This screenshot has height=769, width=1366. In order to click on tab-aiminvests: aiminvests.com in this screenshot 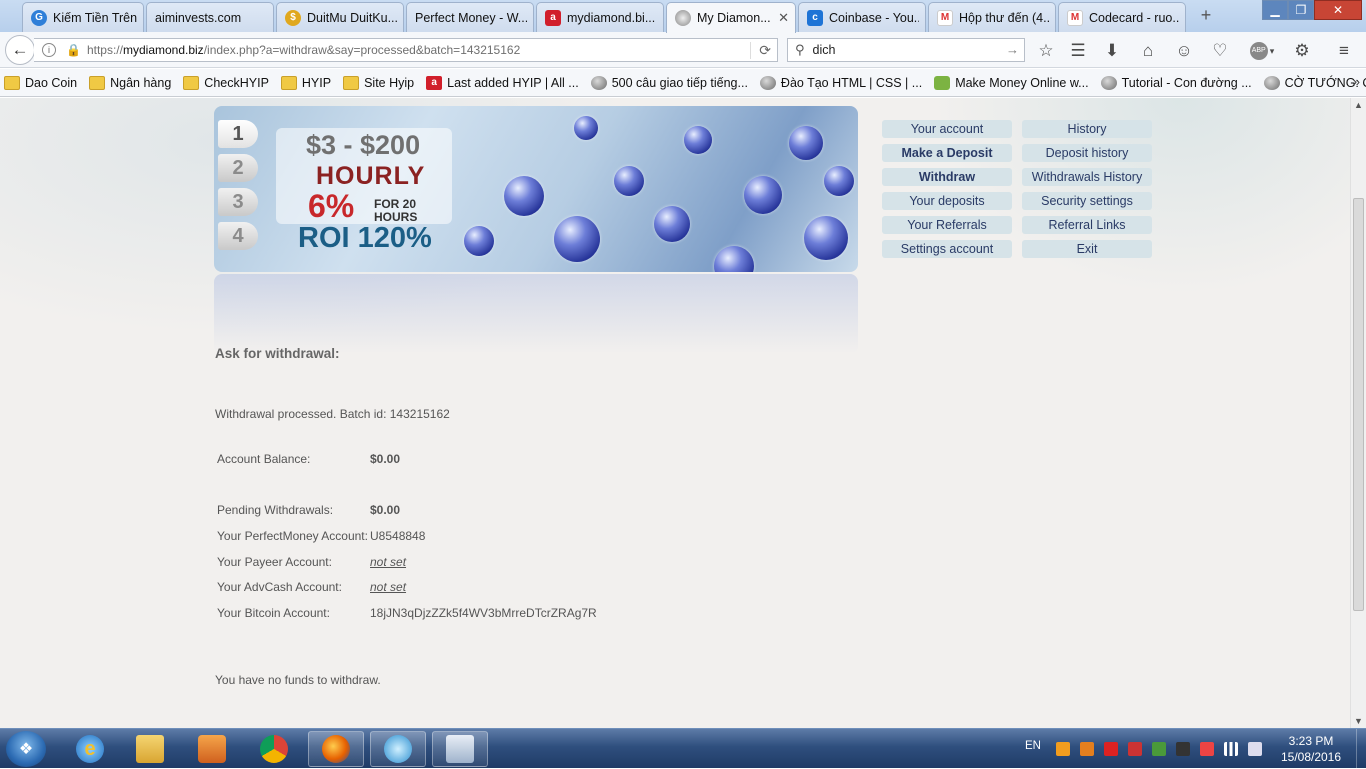, I will do `click(210, 17)`.